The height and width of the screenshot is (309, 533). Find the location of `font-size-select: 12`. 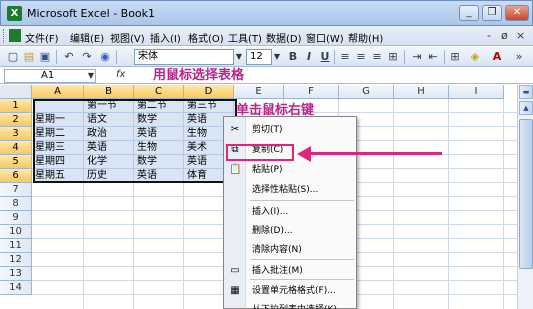

font-size-select: 12 is located at coordinates (259, 57).